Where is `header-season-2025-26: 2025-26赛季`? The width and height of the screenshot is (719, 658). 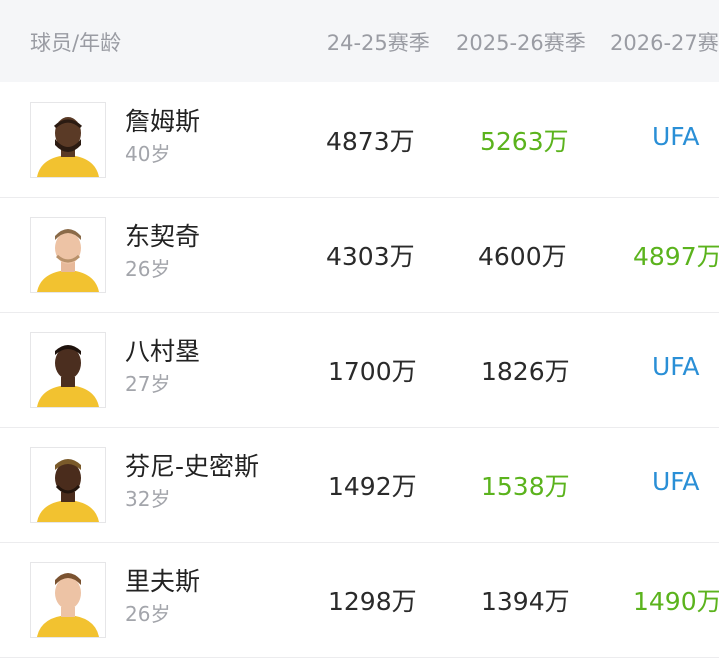 header-season-2025-26: 2025-26赛季 is located at coordinates (521, 43).